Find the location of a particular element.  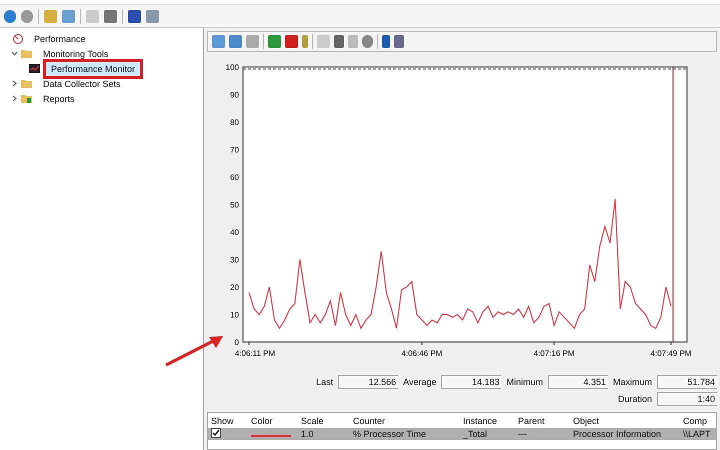

axis-tick-label: 100 is located at coordinates (232, 67).